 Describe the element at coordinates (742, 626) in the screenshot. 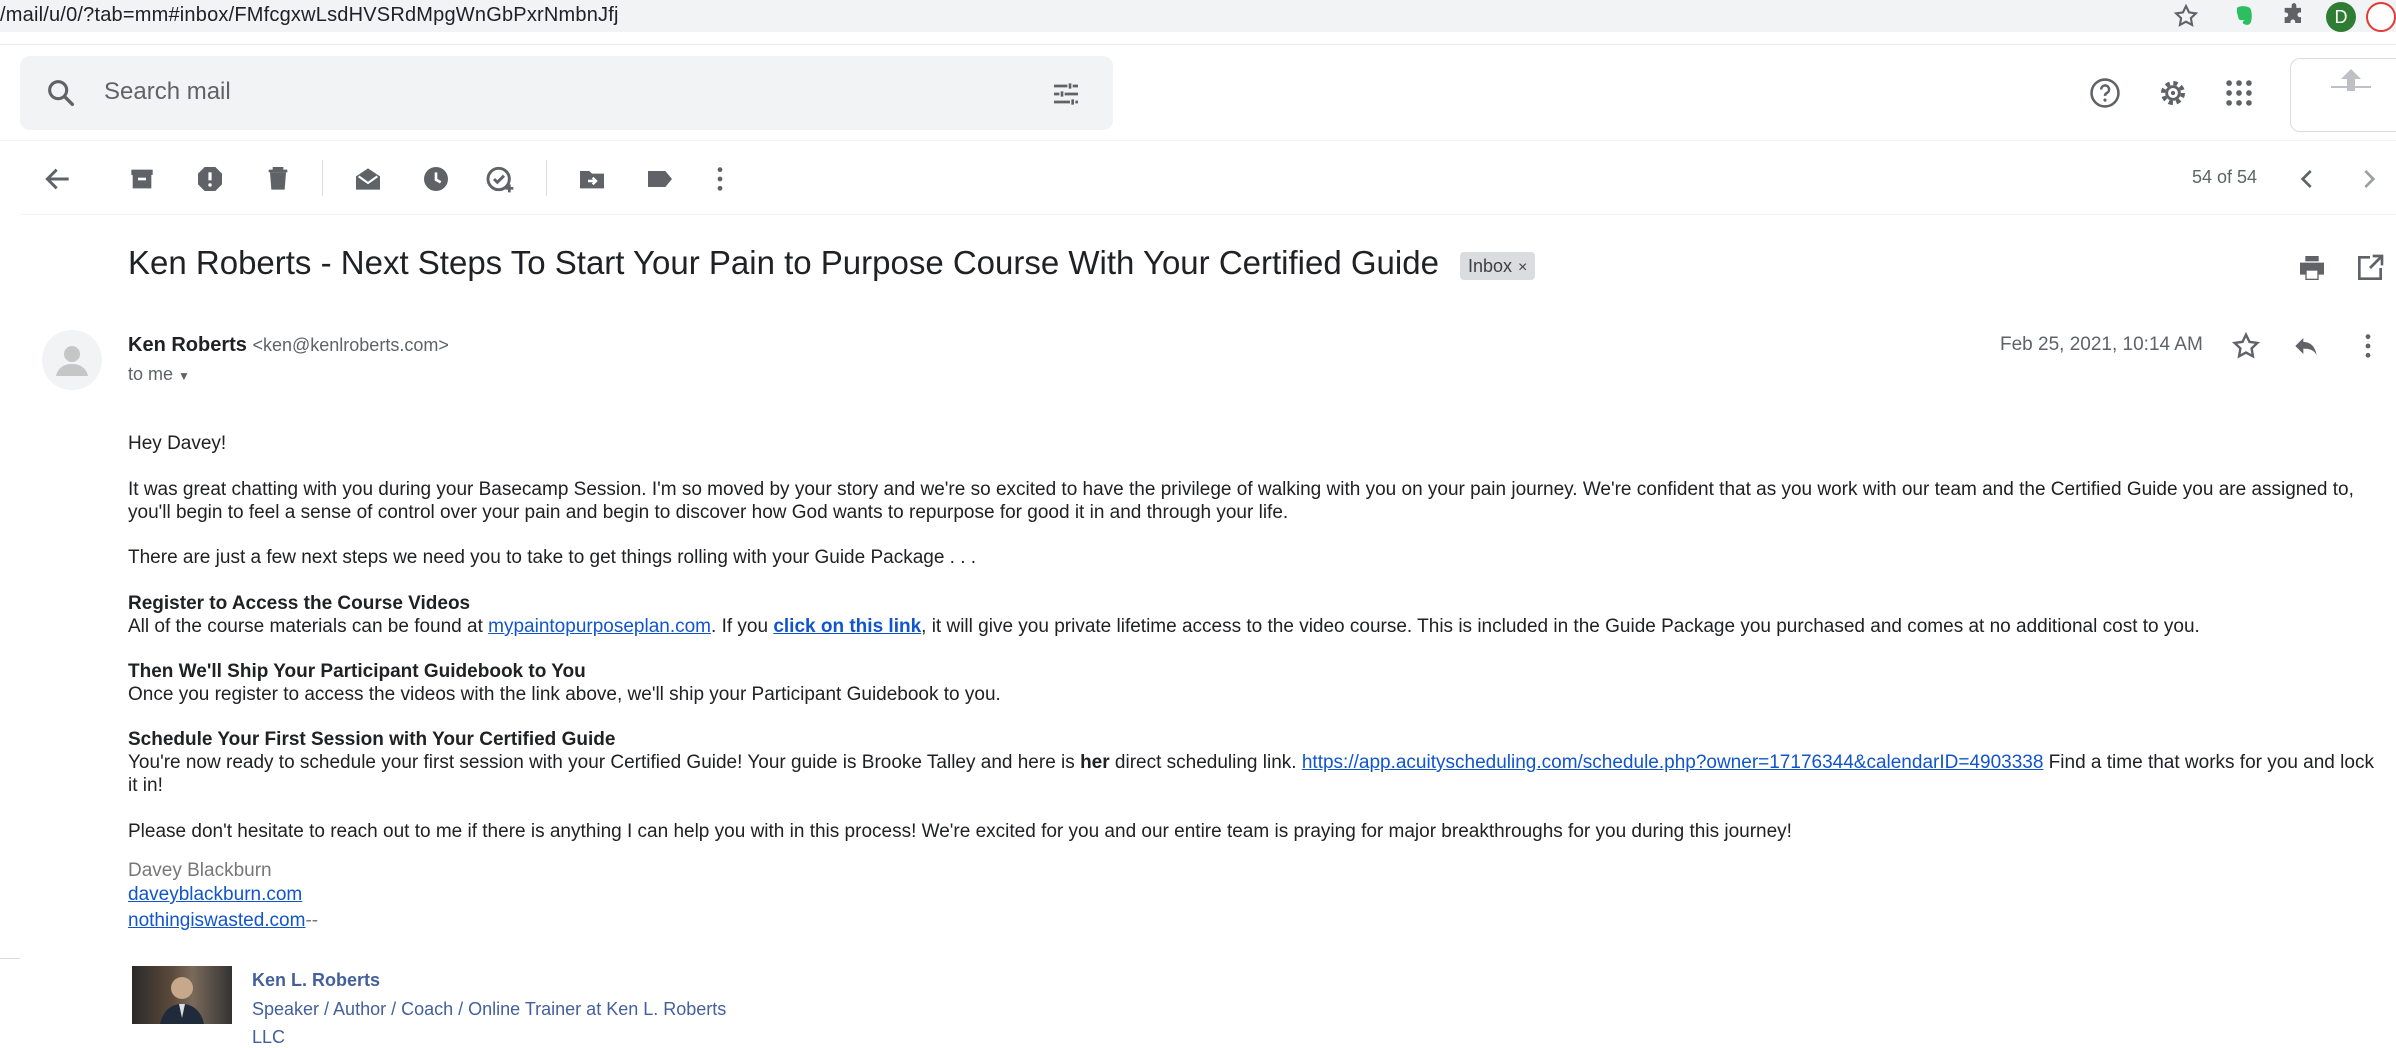

I see `section-text: . If you` at that location.